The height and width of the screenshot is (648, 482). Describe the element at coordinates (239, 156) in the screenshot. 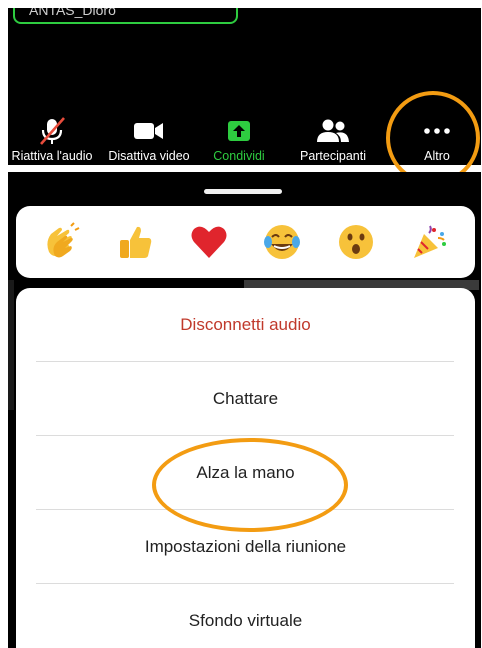

I see `share-label: Condividi` at that location.